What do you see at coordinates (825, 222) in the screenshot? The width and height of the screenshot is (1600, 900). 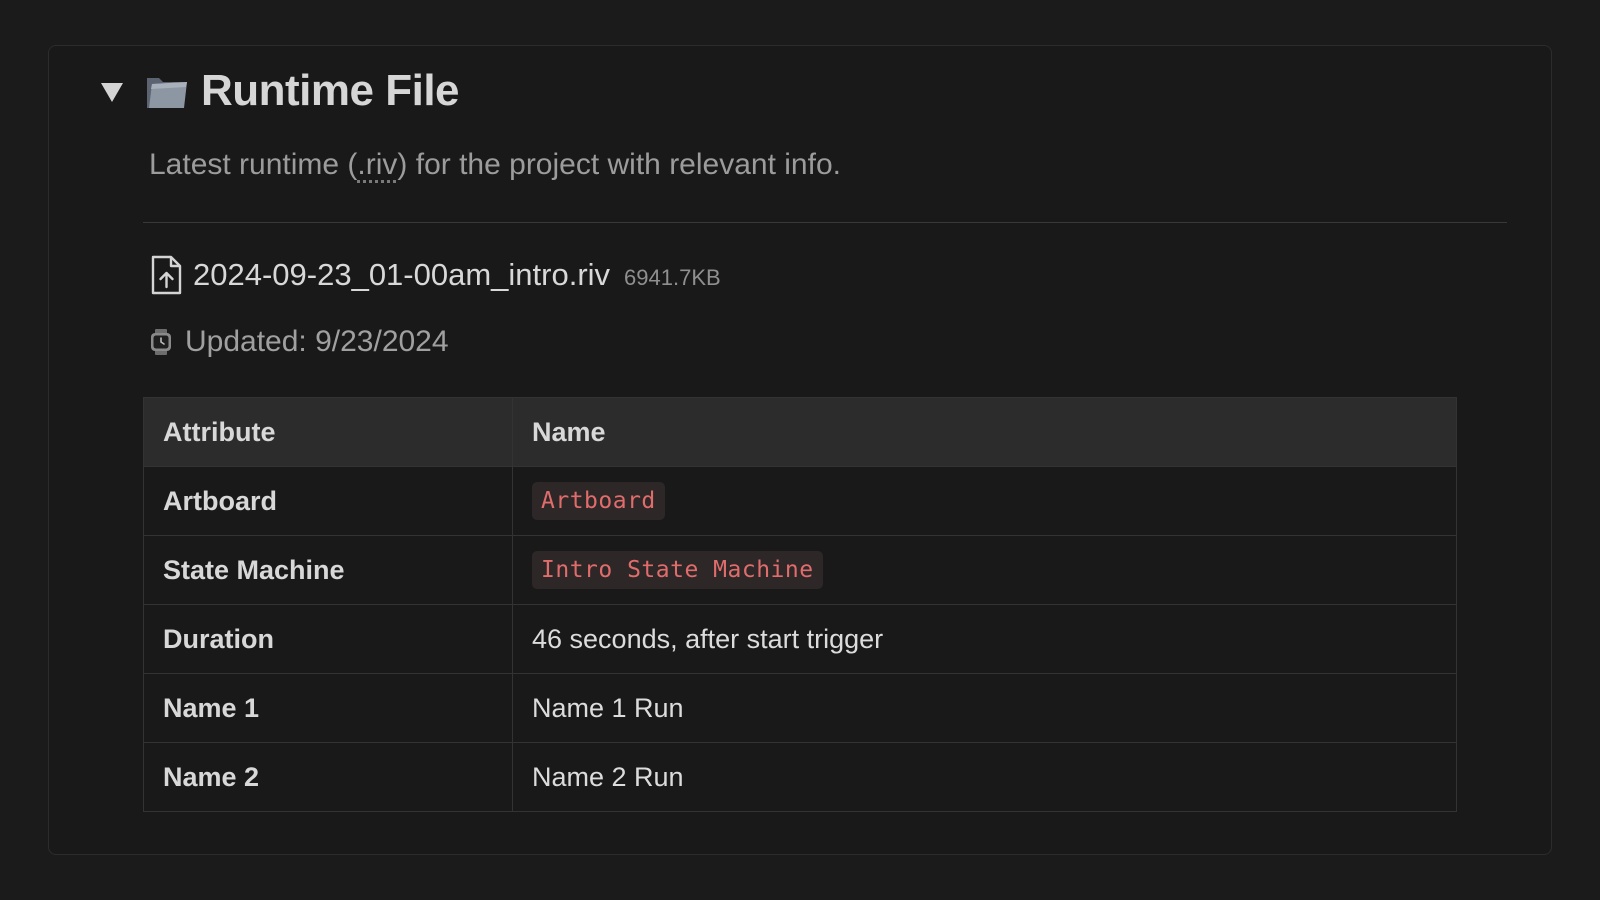 I see `divider` at bounding box center [825, 222].